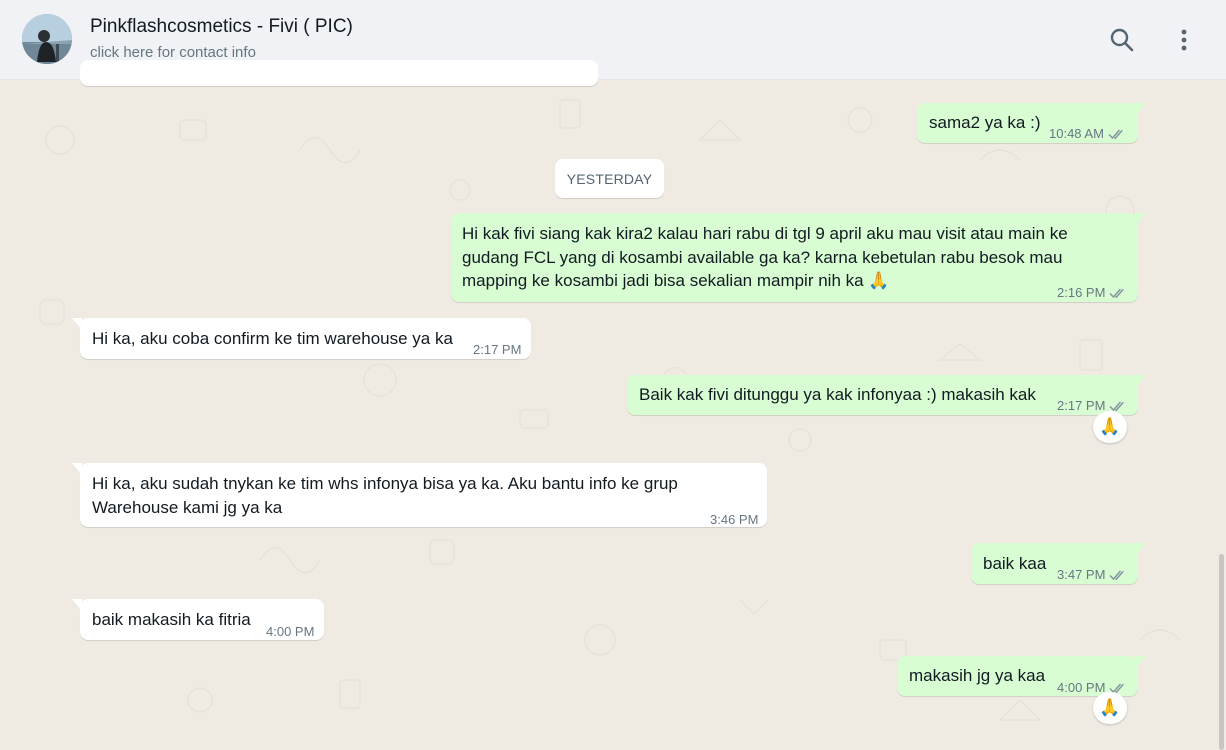 Image resolution: width=1226 pixels, height=750 pixels. What do you see at coordinates (1015, 563) in the screenshot?
I see `message-text: baik kaa` at bounding box center [1015, 563].